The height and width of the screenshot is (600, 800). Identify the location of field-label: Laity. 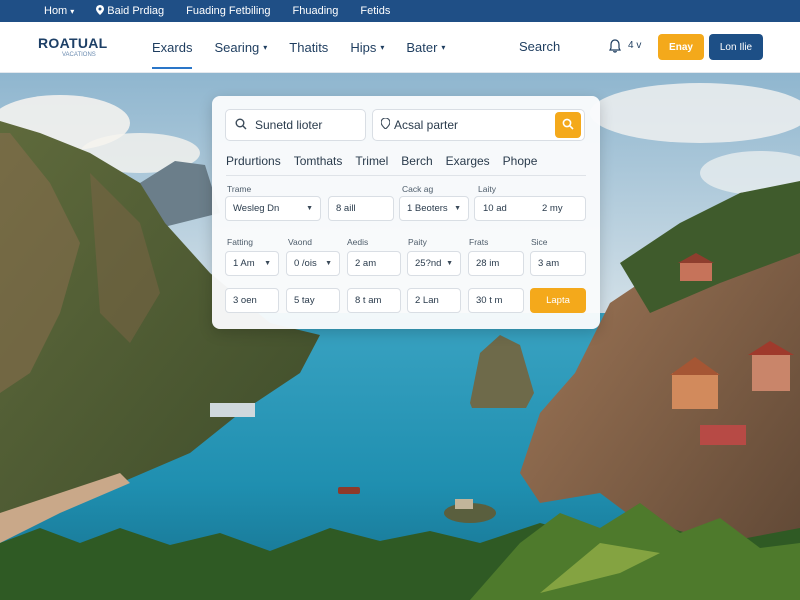
(487, 189).